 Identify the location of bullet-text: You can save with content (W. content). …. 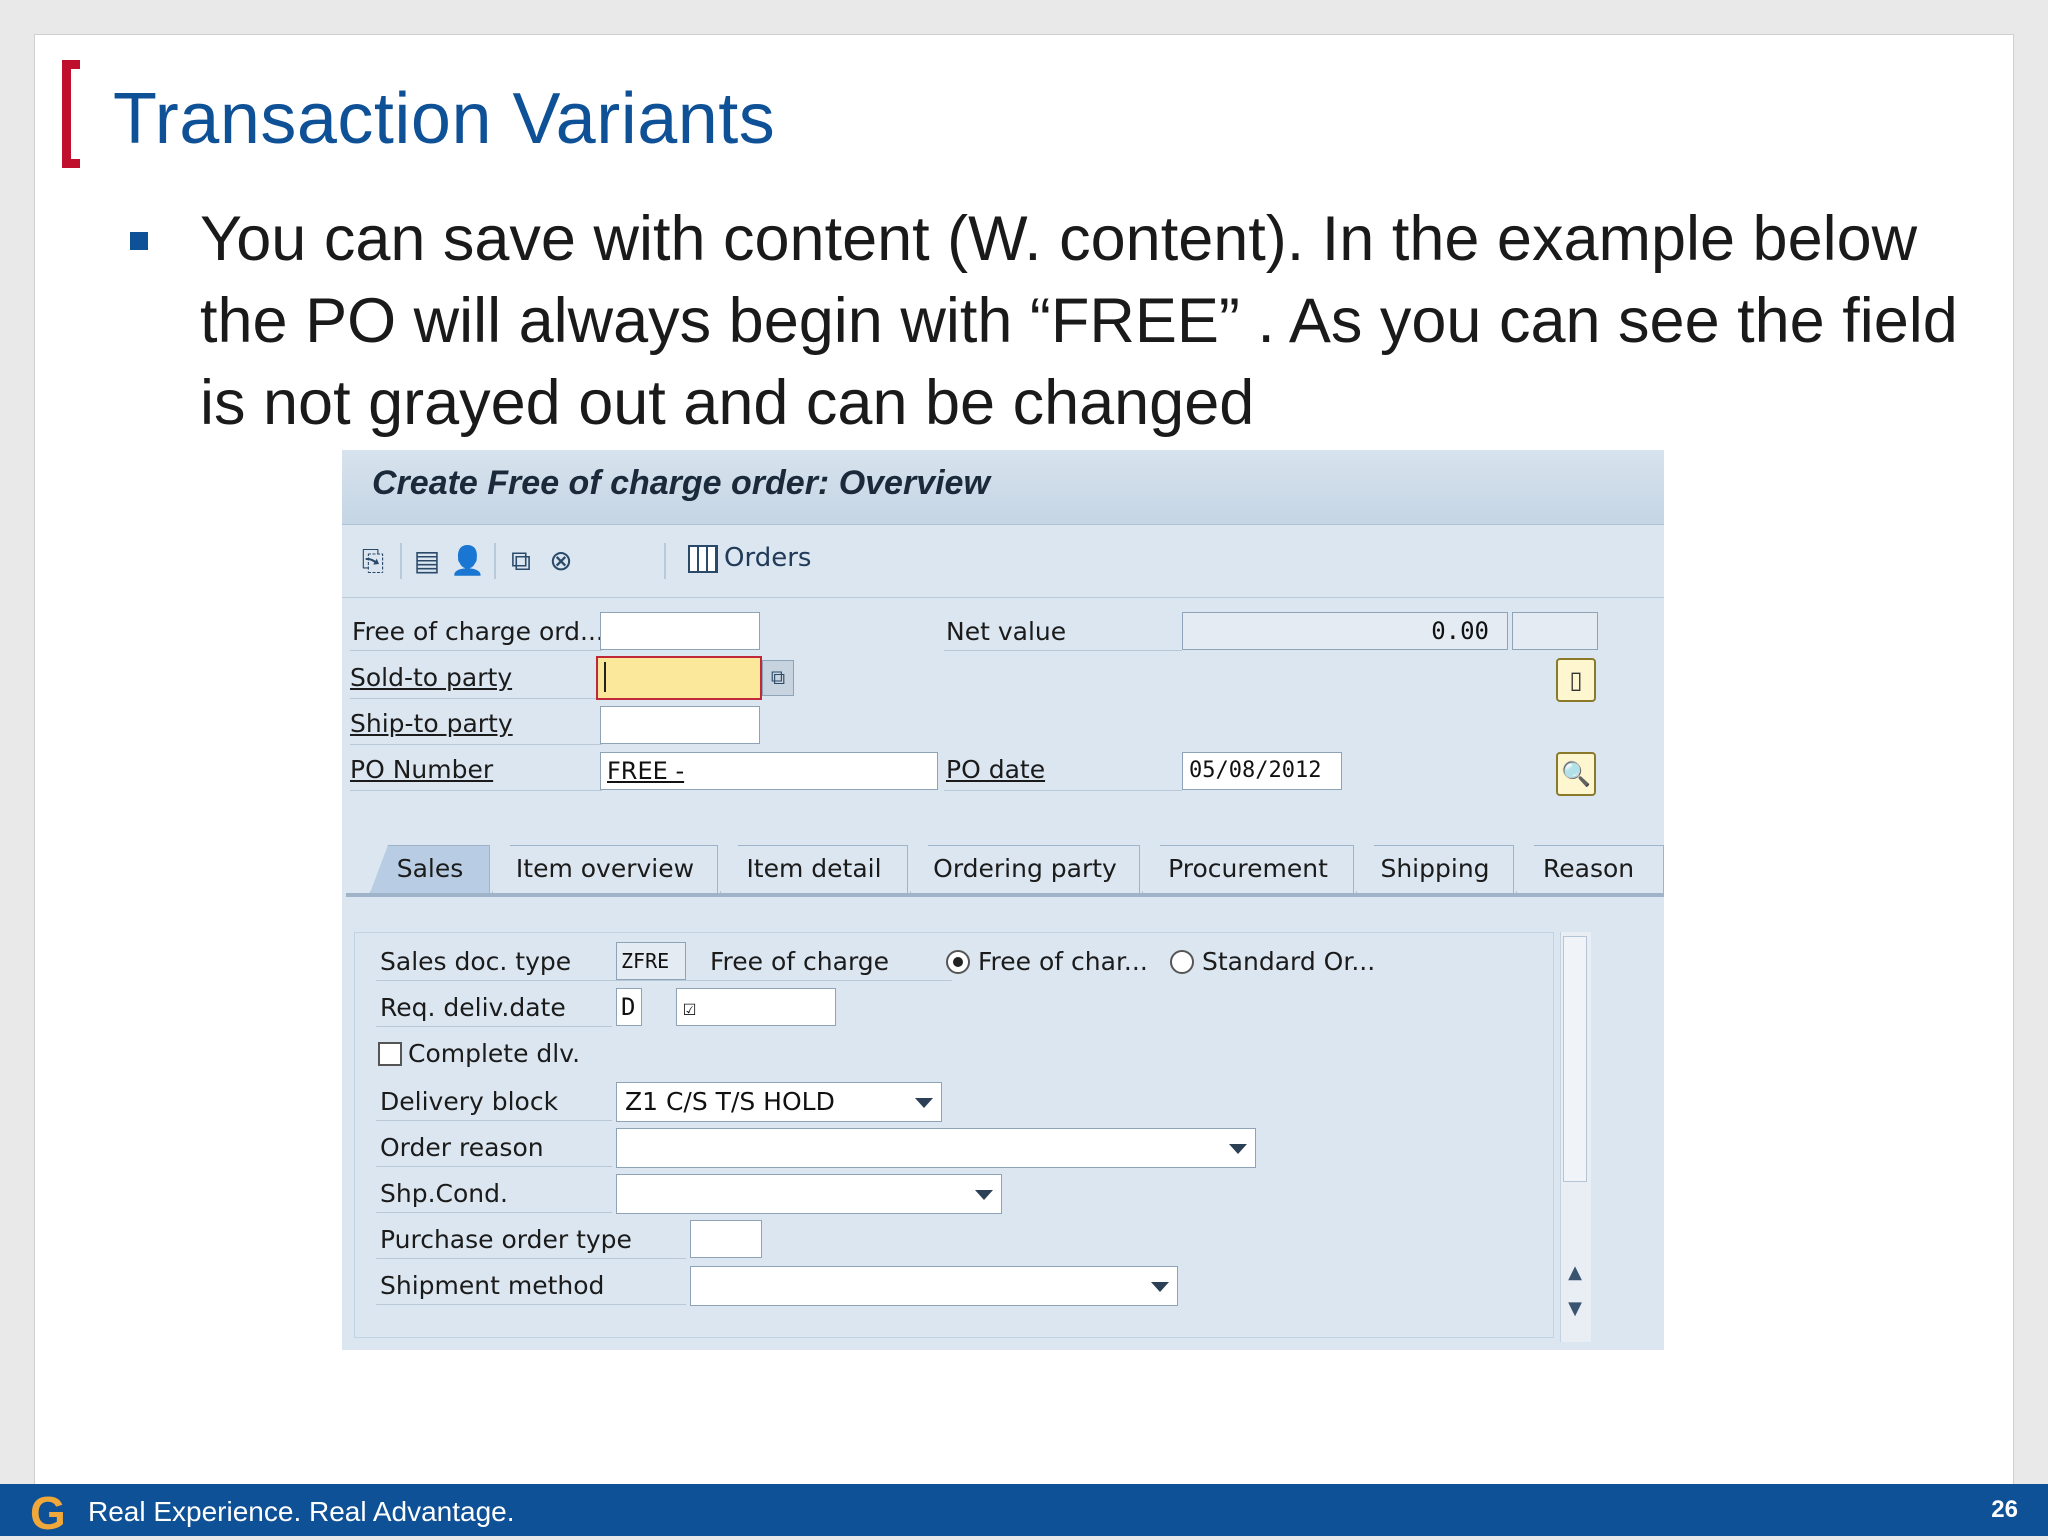
(1079, 321).